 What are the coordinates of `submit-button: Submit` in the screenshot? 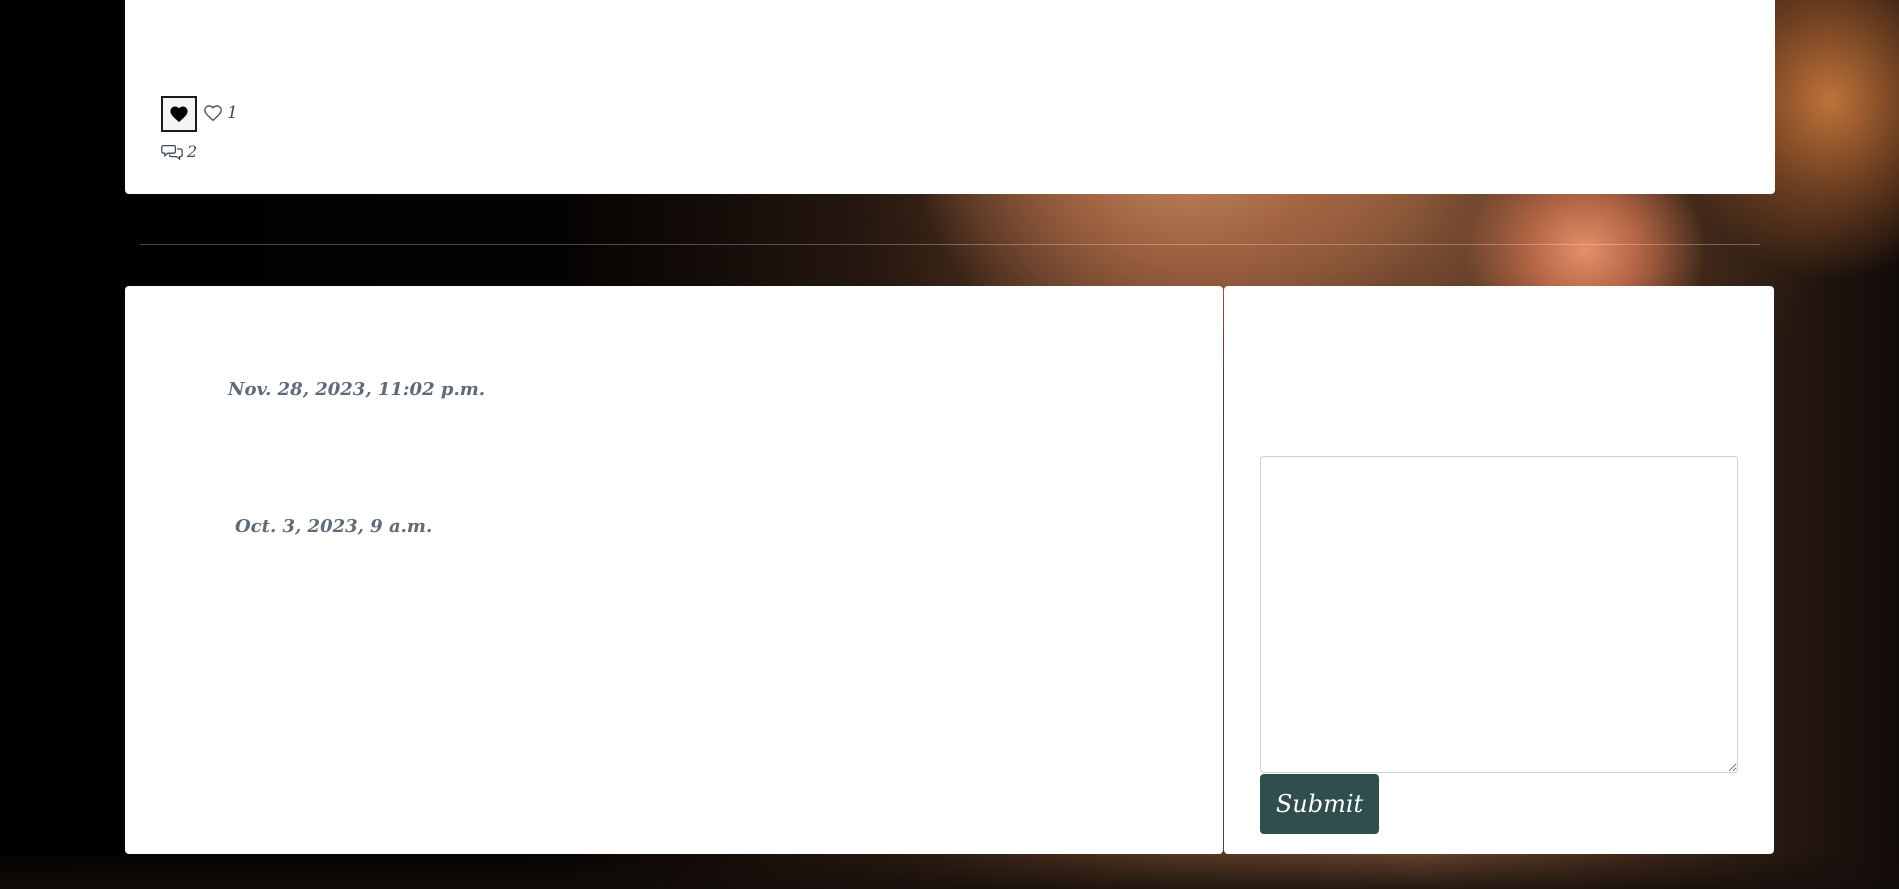 It's located at (1319, 804).